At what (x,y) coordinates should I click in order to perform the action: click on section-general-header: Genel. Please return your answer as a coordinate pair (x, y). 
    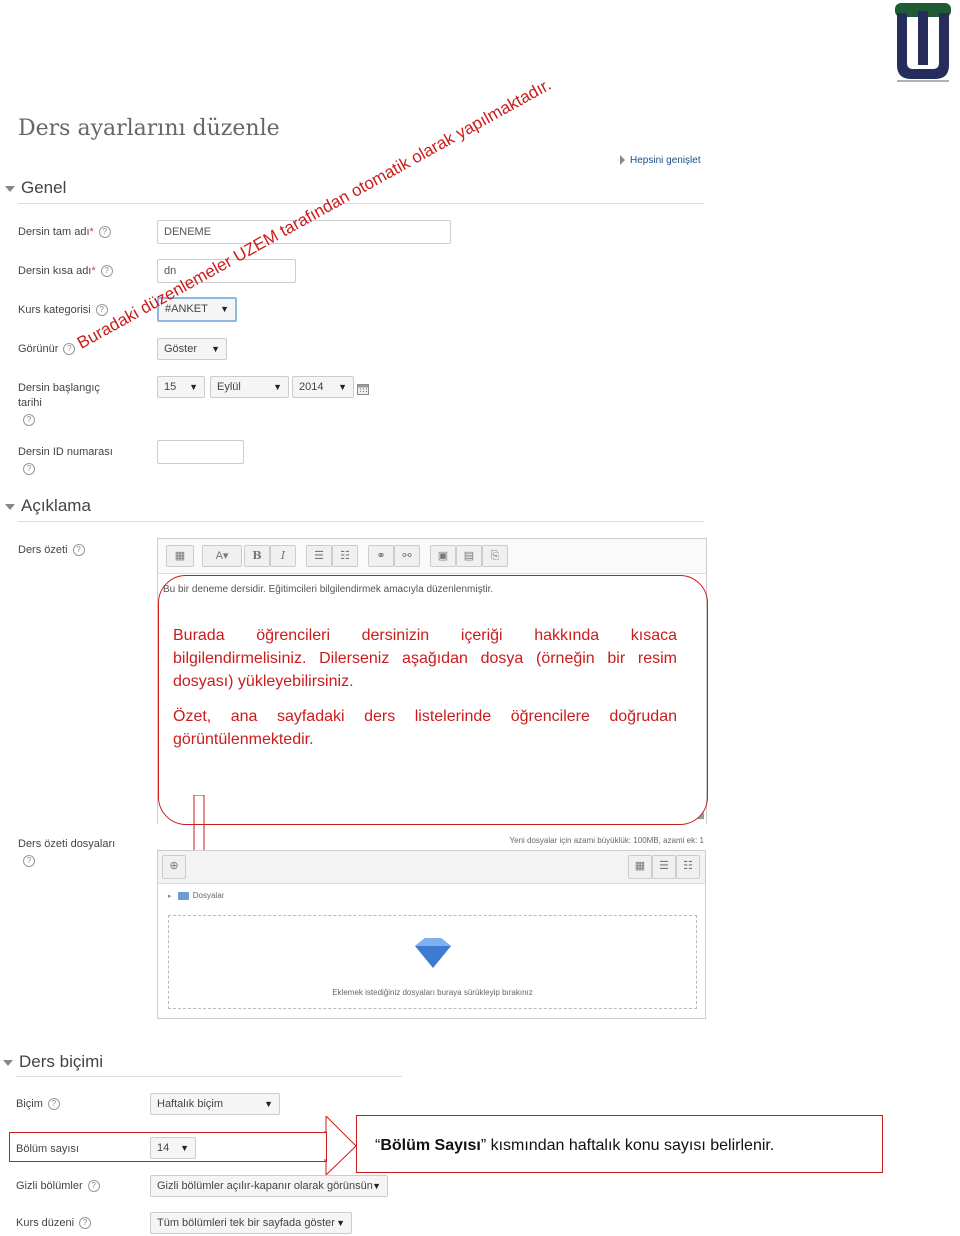
    Looking at the image, I should click on (35, 188).